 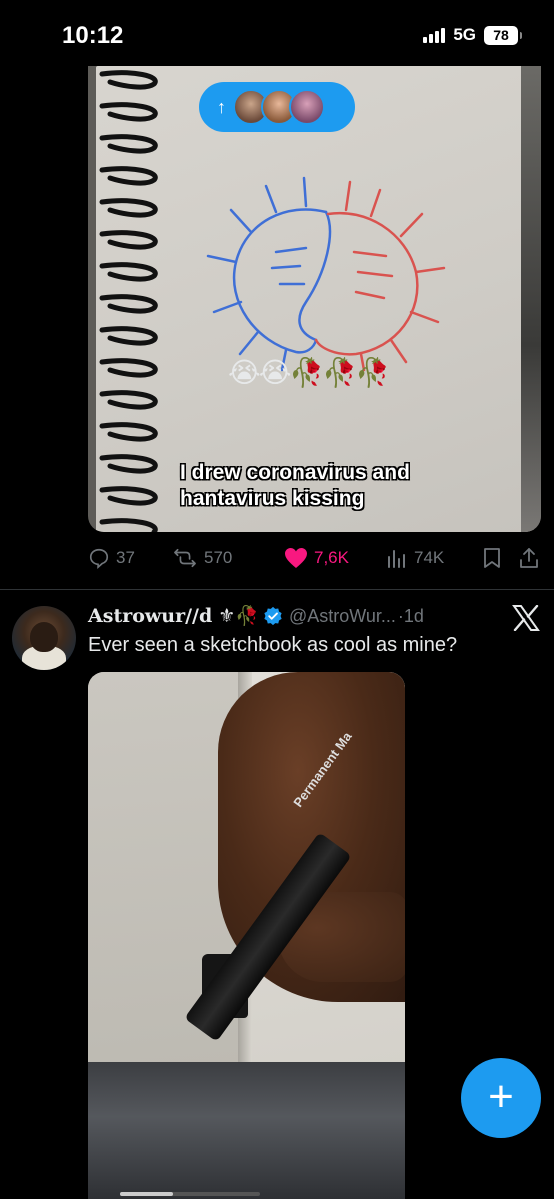 What do you see at coordinates (503, 35) in the screenshot?
I see `battery-icon: 78` at bounding box center [503, 35].